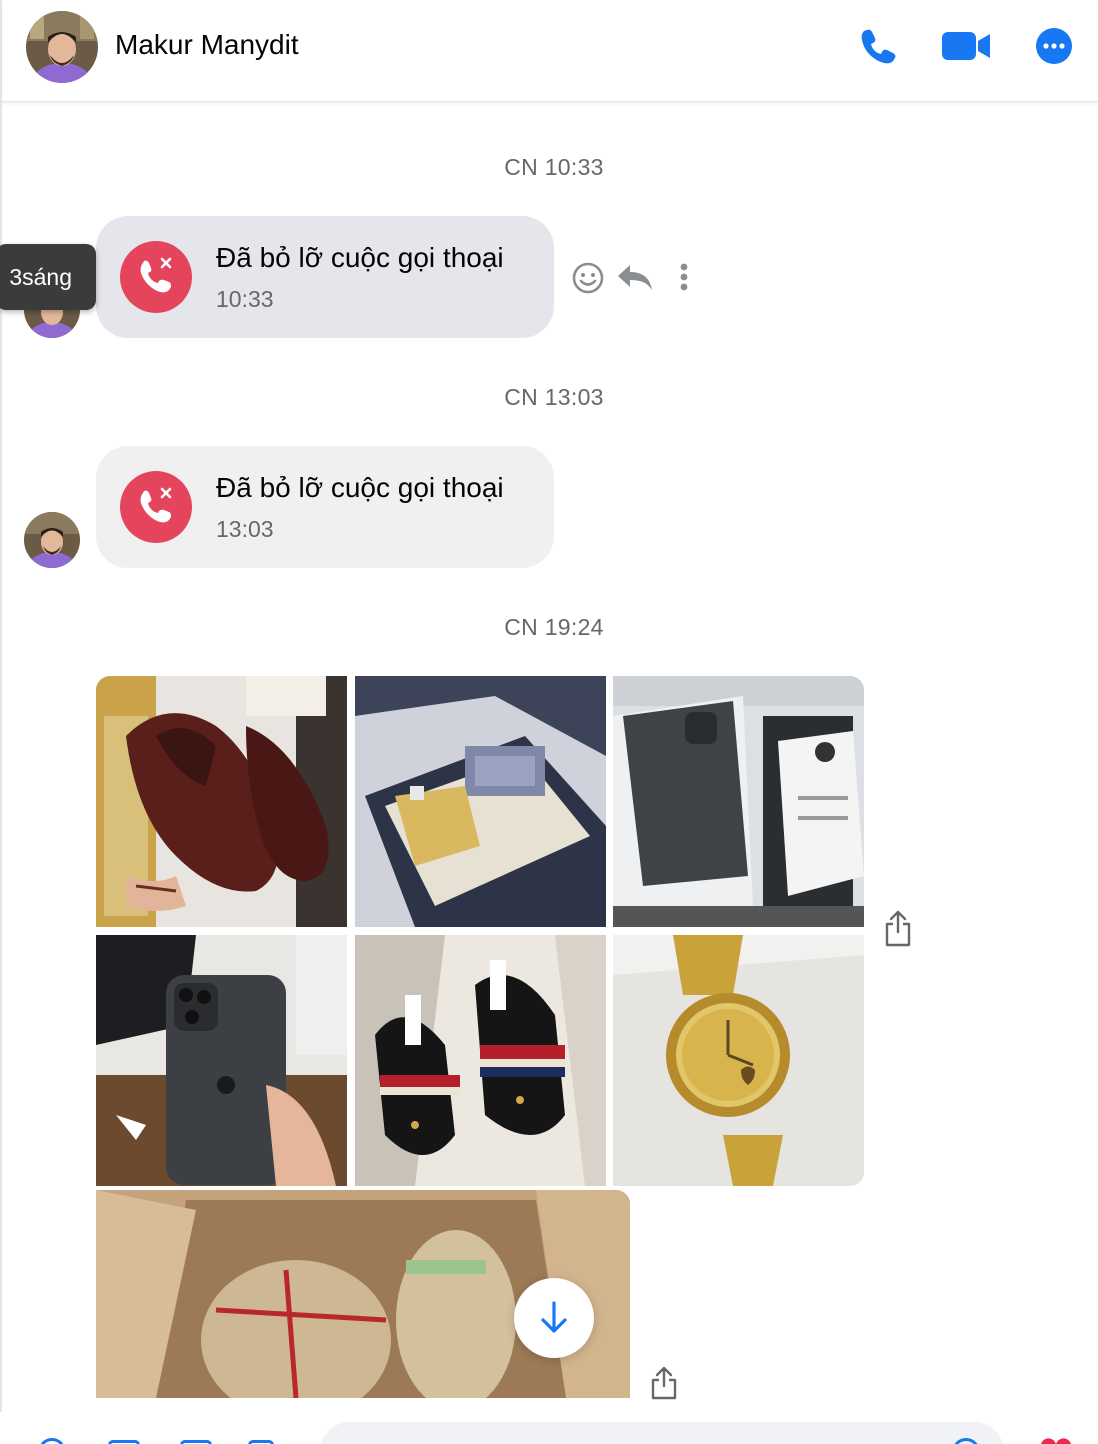  What do you see at coordinates (62, 47) in the screenshot?
I see `contact-avatar` at bounding box center [62, 47].